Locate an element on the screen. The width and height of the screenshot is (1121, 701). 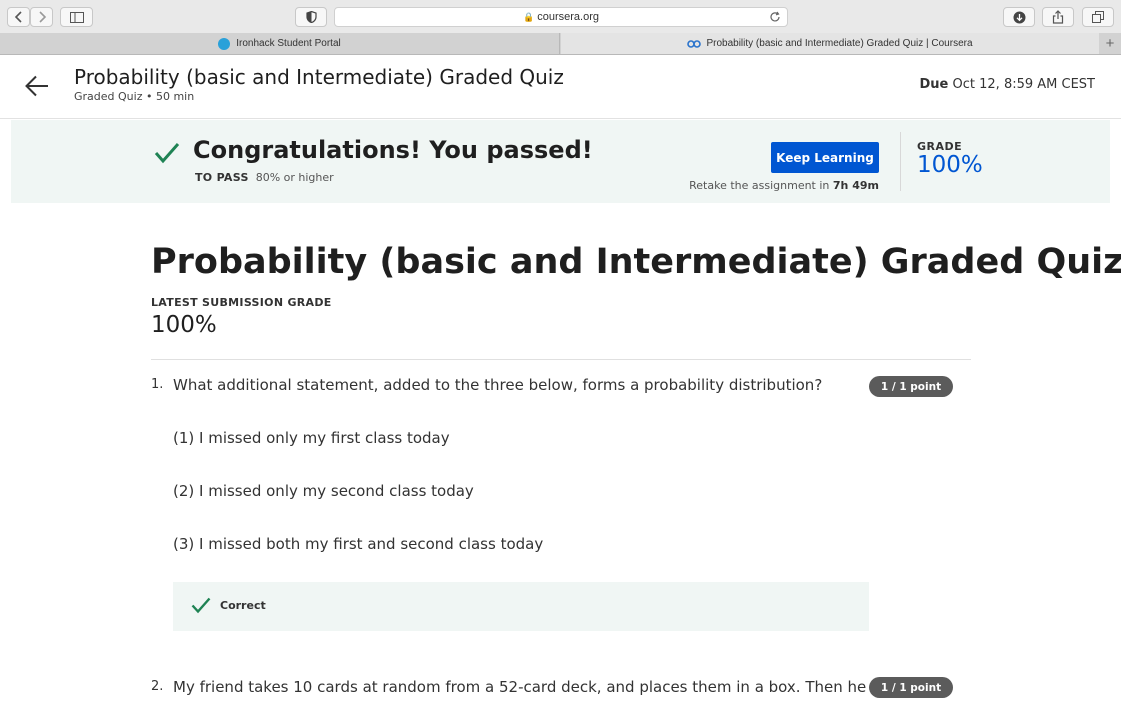
back-button is located at coordinates (18, 17).